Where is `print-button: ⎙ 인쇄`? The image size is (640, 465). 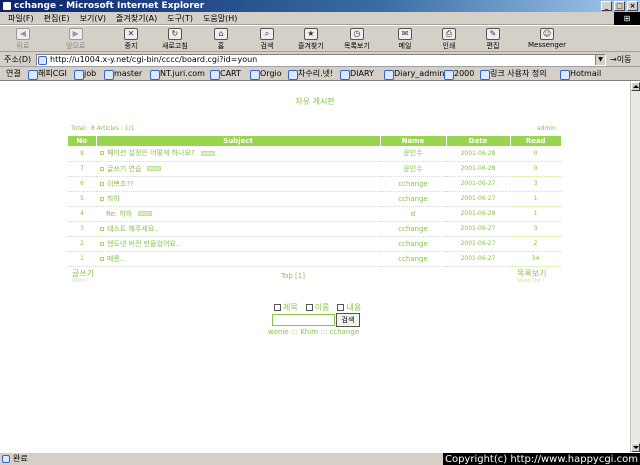 print-button: ⎙ 인쇄 is located at coordinates (449, 39).